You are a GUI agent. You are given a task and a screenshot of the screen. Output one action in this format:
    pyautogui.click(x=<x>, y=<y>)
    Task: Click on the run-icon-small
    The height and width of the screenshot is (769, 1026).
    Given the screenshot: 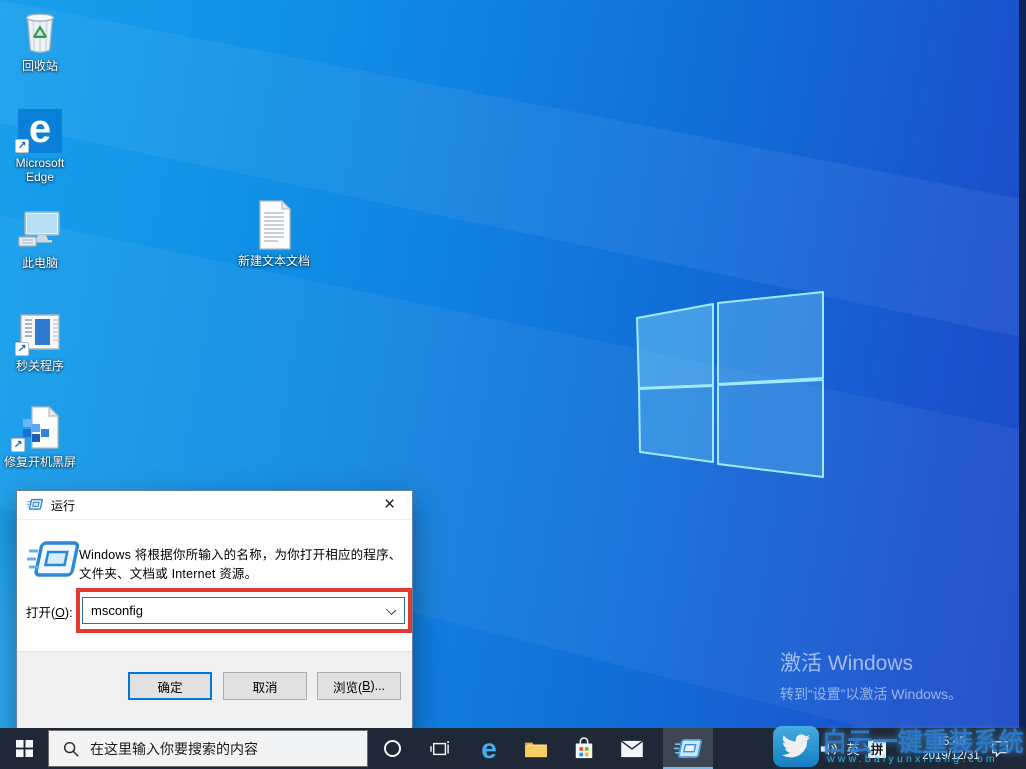 What is the action you would take?
    pyautogui.click(x=35, y=504)
    